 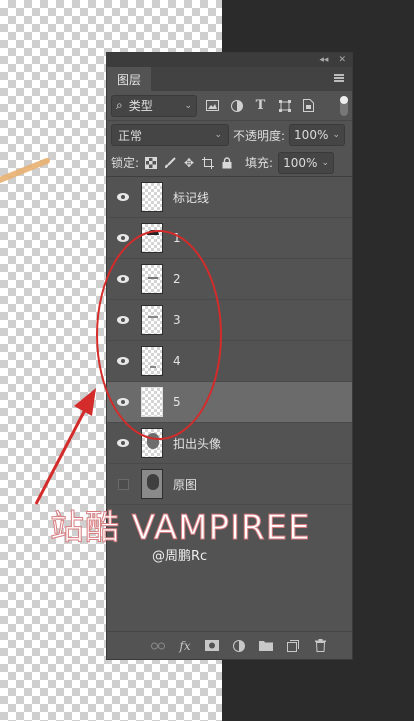 I want to click on filter-toggle, so click(x=344, y=105).